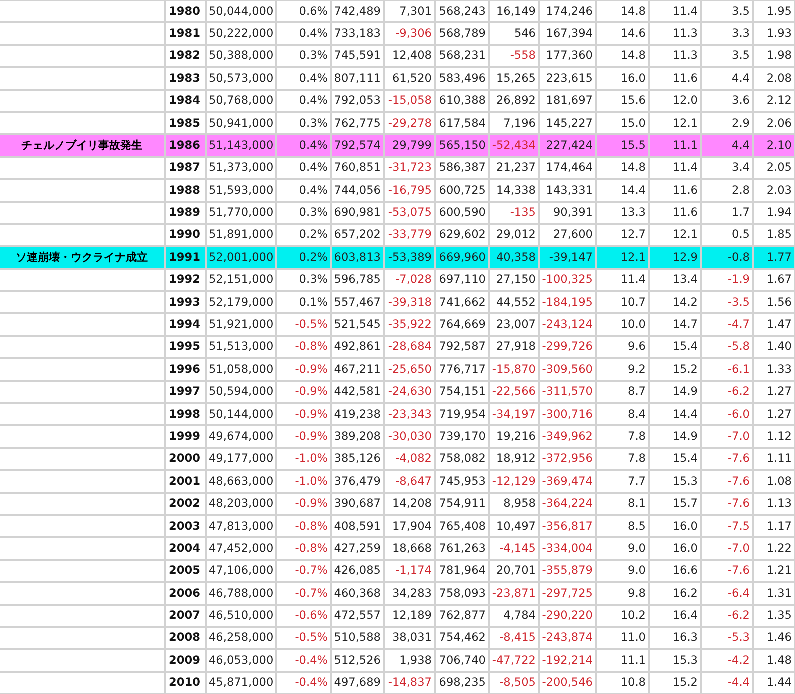 The height and width of the screenshot is (694, 795). What do you see at coordinates (727, 392) in the screenshot?
I see `table-cell: -6.2` at bounding box center [727, 392].